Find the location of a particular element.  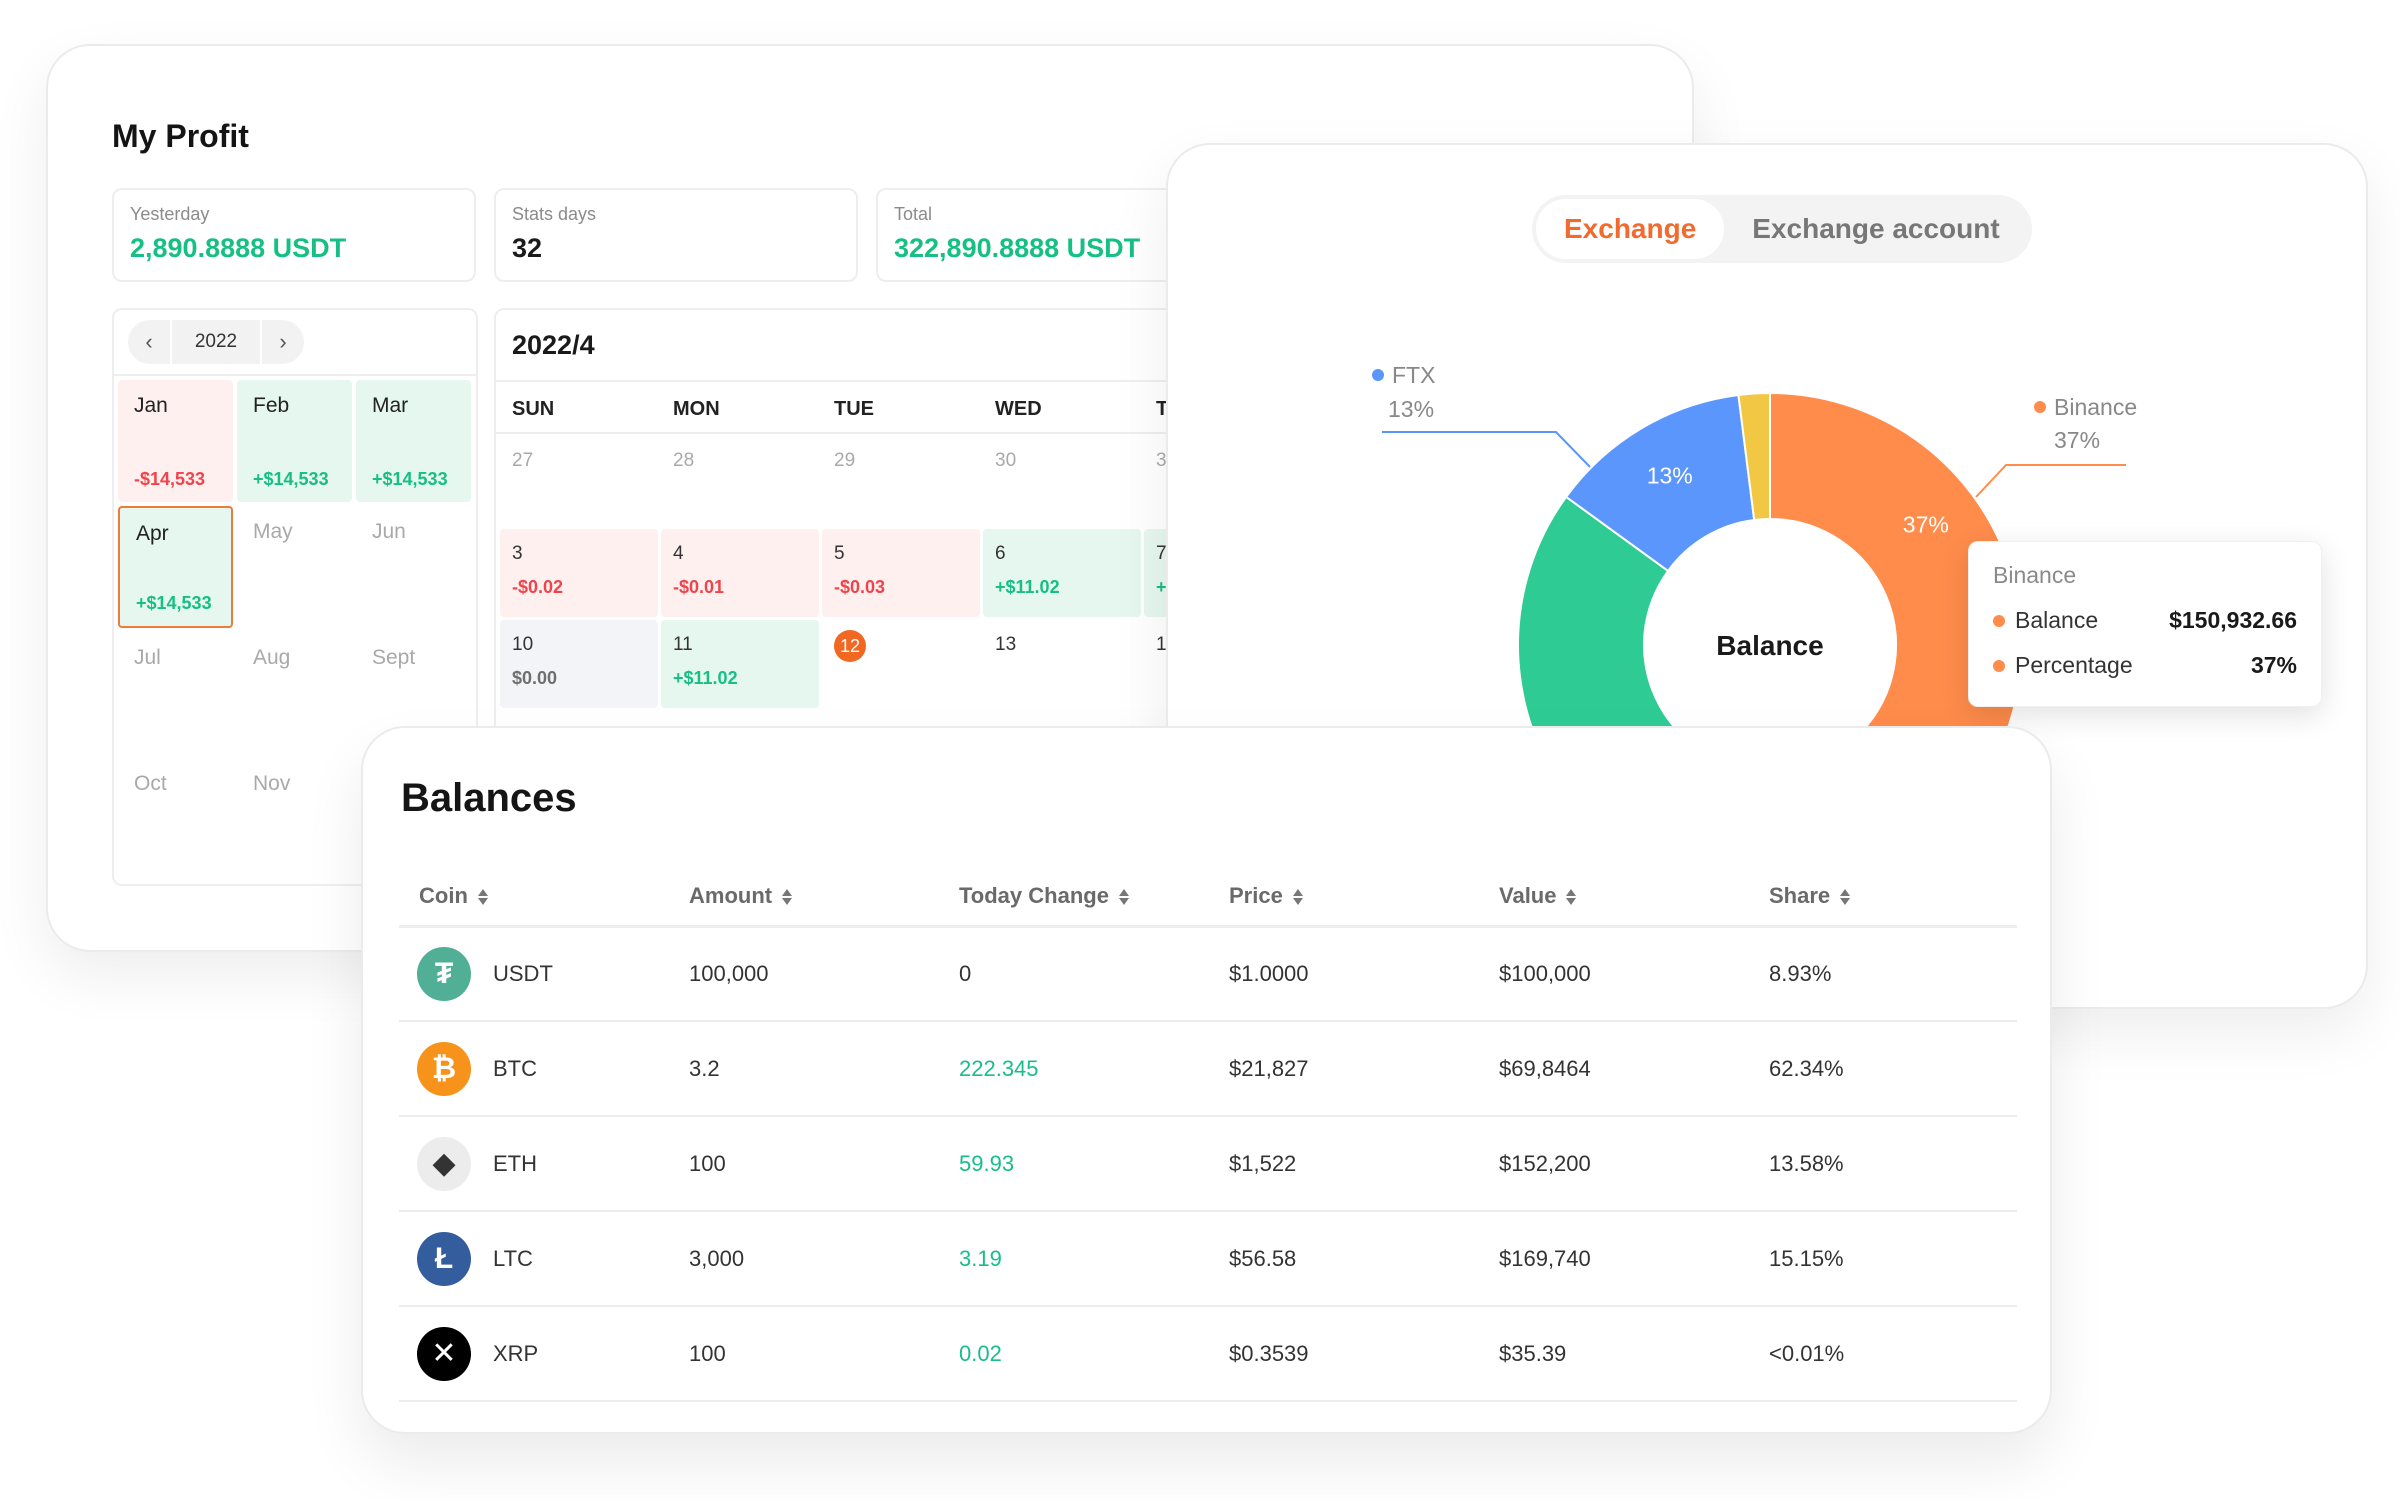

weekday-label: TUE is located at coordinates (854, 409).